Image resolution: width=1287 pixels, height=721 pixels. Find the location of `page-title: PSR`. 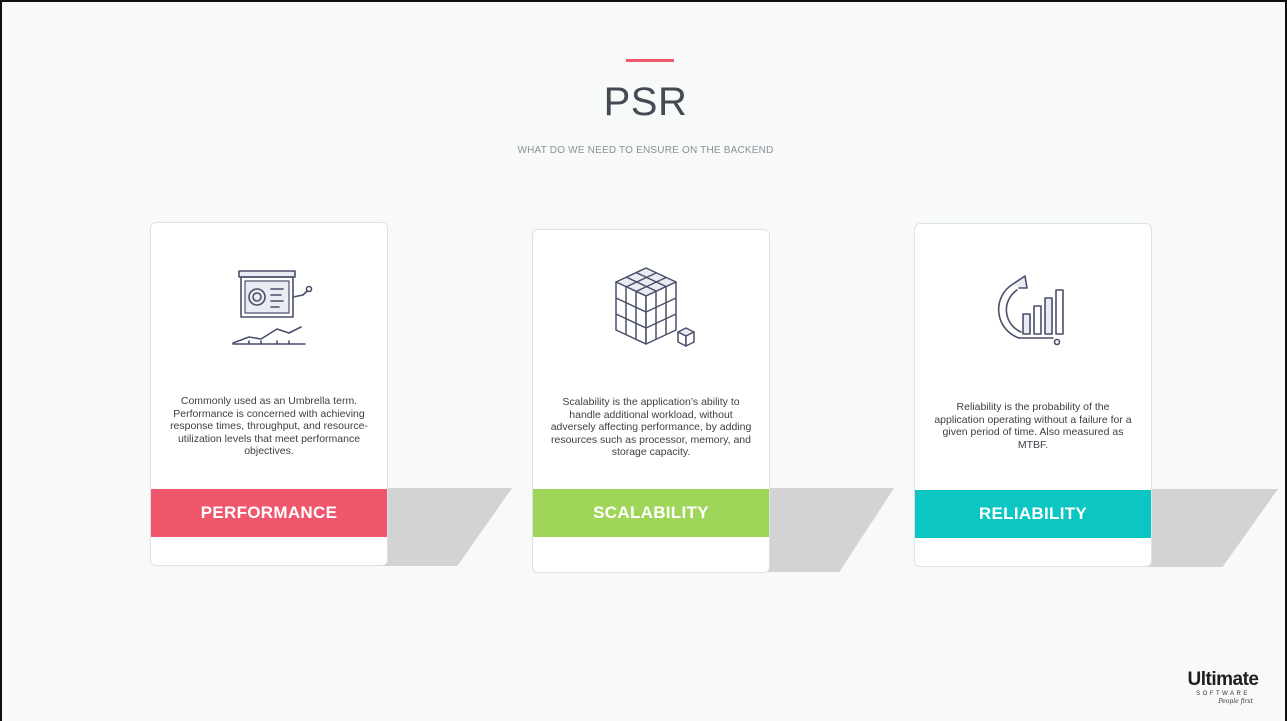

page-title: PSR is located at coordinates (645, 102).